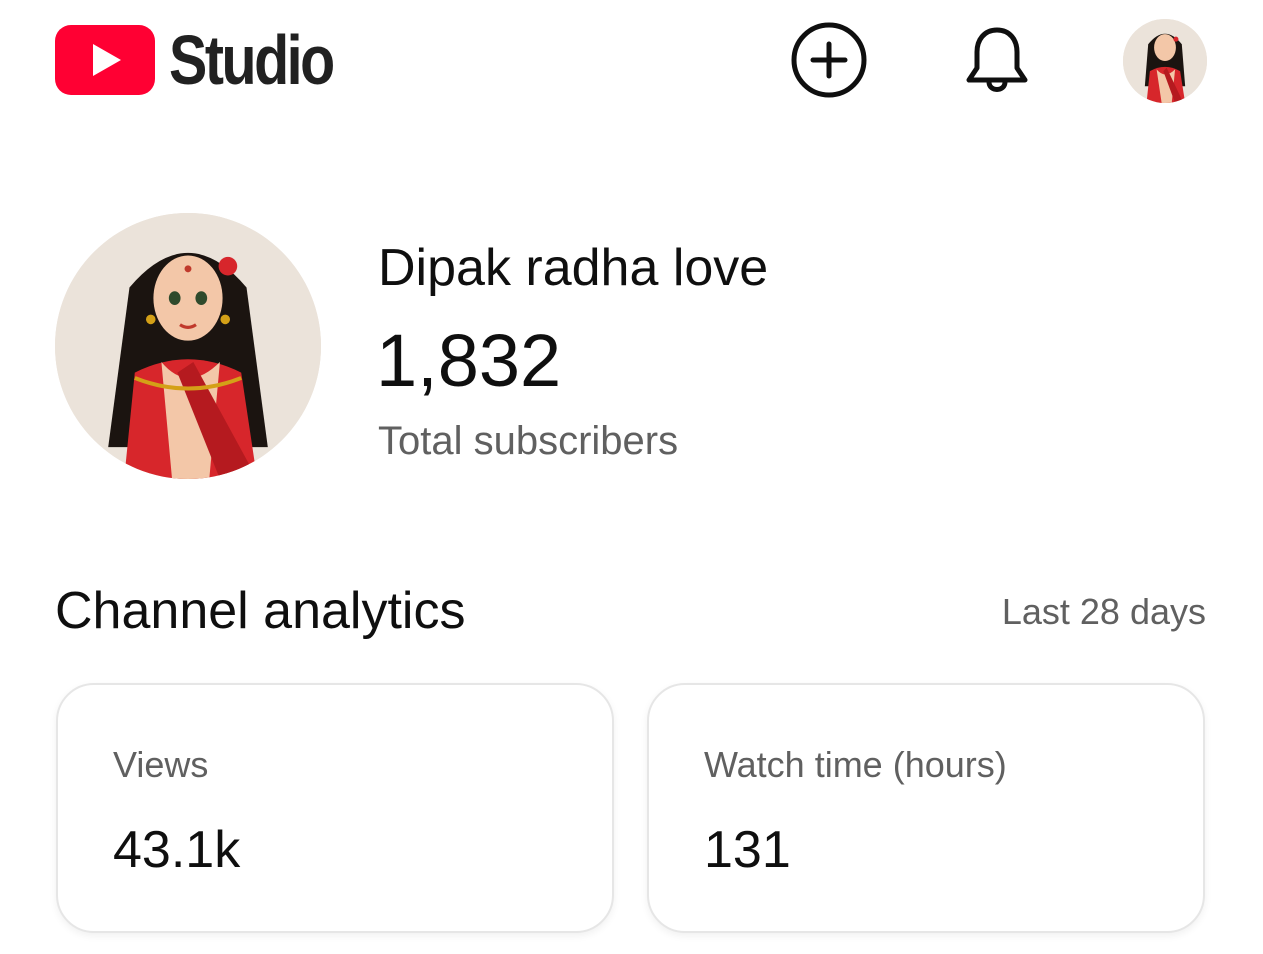 The width and height of the screenshot is (1263, 954). Describe the element at coordinates (177, 850) in the screenshot. I see `views-value: 43.1k` at that location.